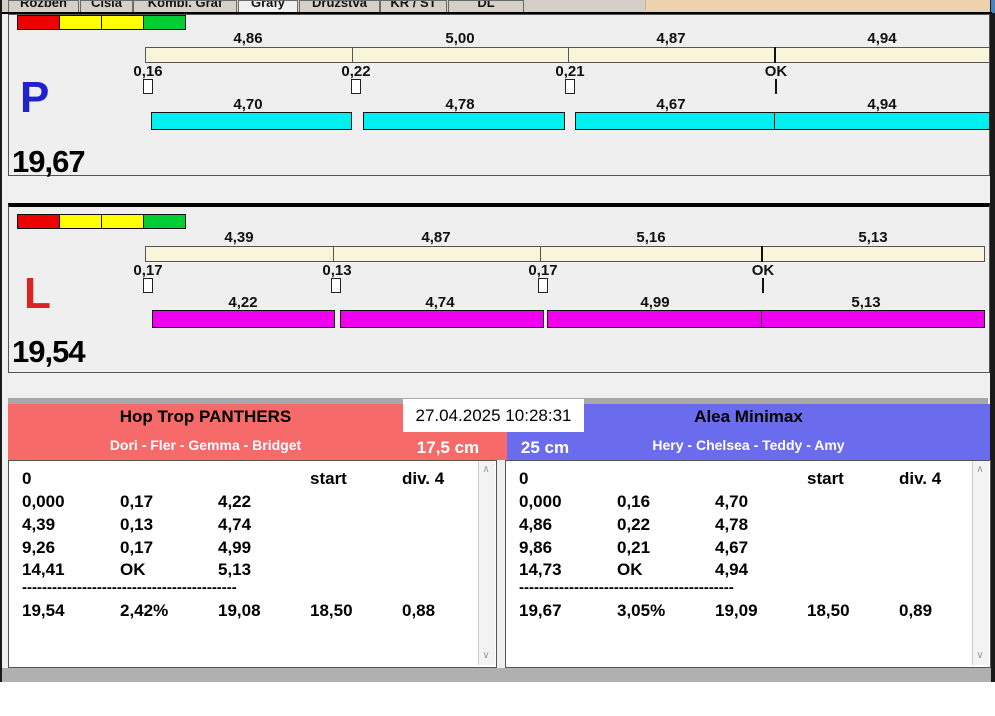 The image size is (995, 716). What do you see at coordinates (634, 501) in the screenshot?
I see `table-cell: 0,16` at bounding box center [634, 501].